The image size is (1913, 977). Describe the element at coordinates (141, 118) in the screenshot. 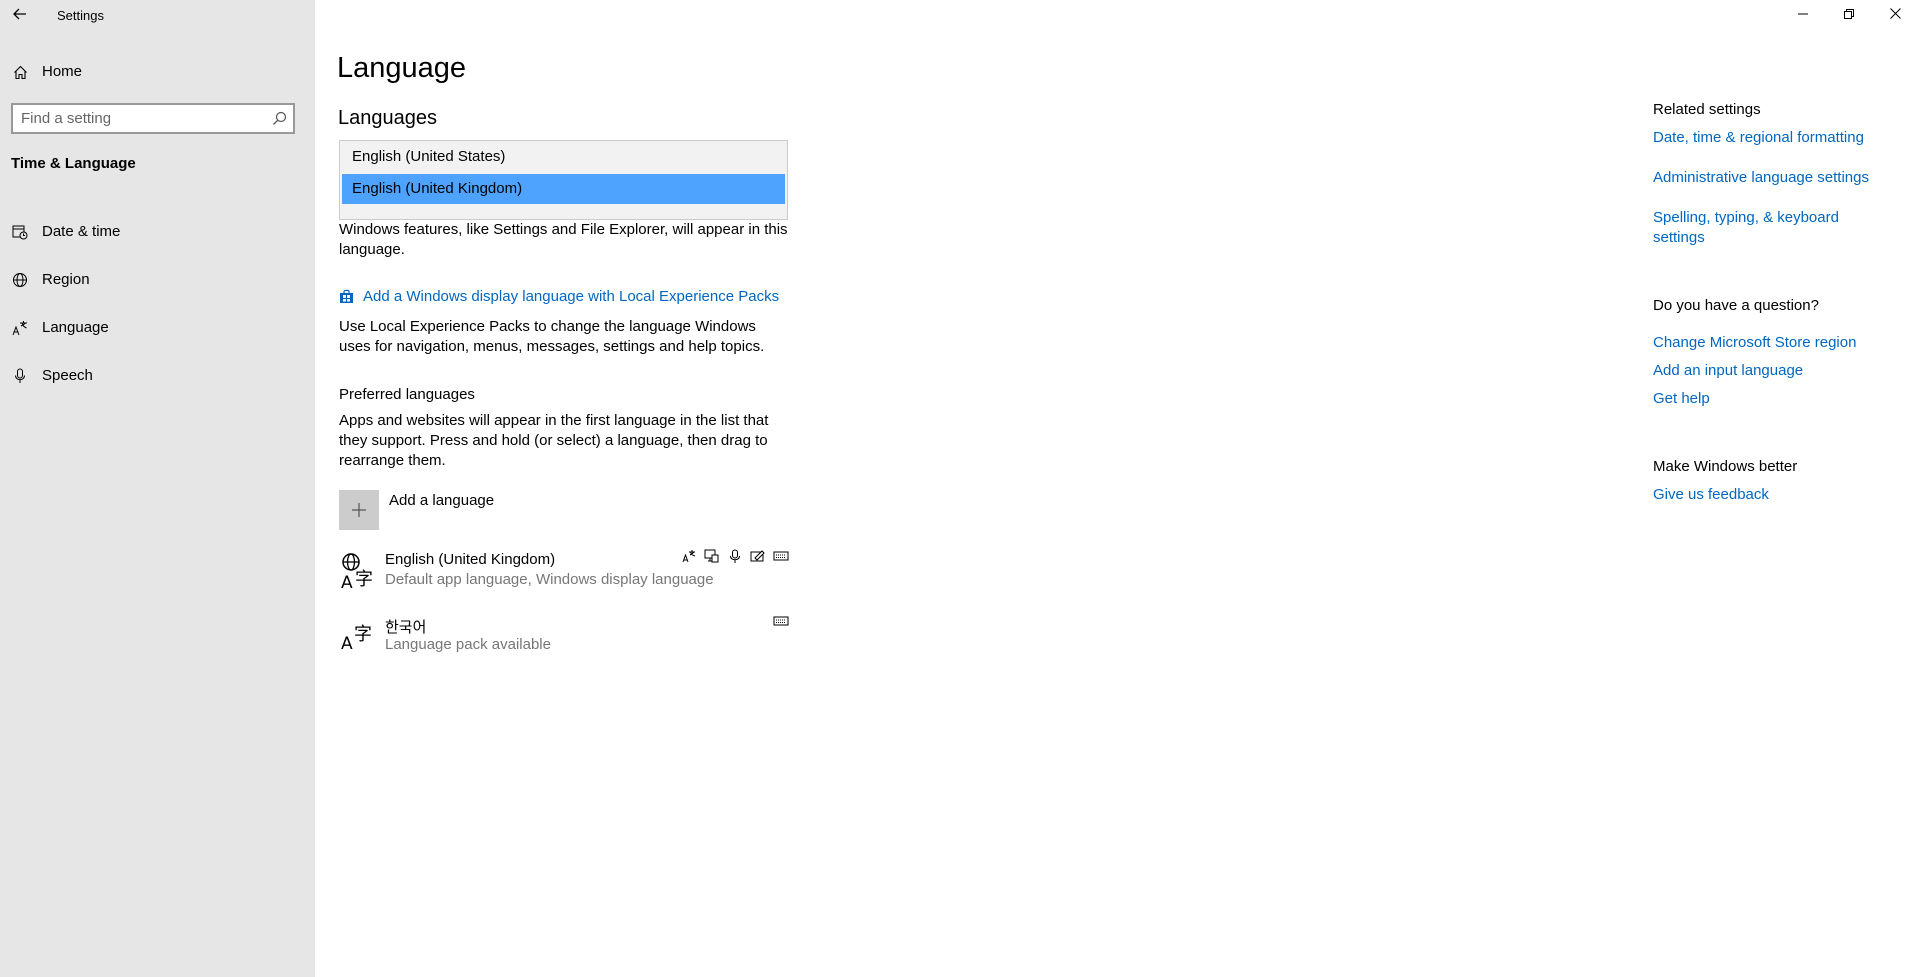

I see `search-input` at that location.